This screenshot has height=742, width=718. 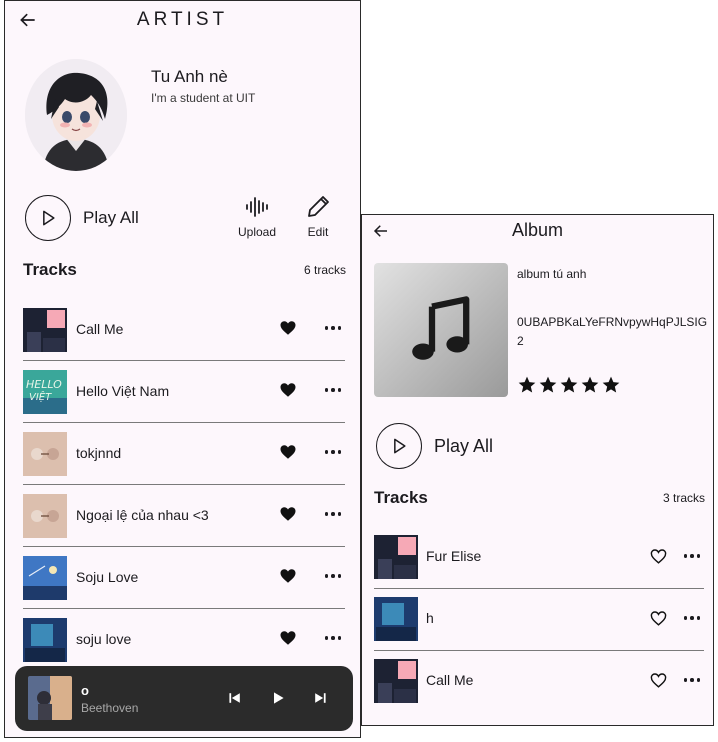 I want to click on track-row: HELLO VIỆT Hello Việt Nam, so click(x=184, y=392).